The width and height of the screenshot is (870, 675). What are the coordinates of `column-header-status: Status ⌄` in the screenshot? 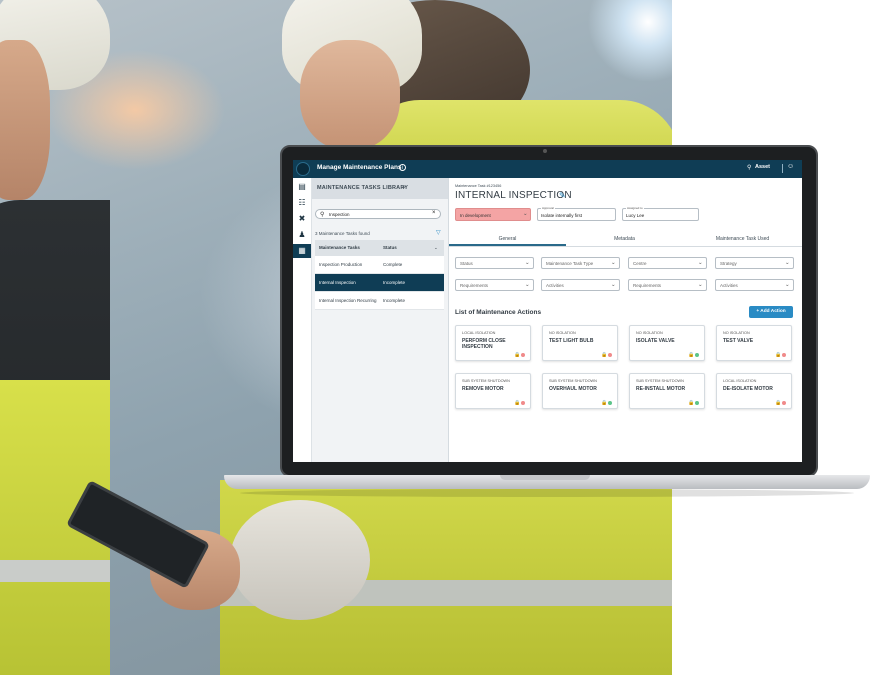 It's located at (411, 248).